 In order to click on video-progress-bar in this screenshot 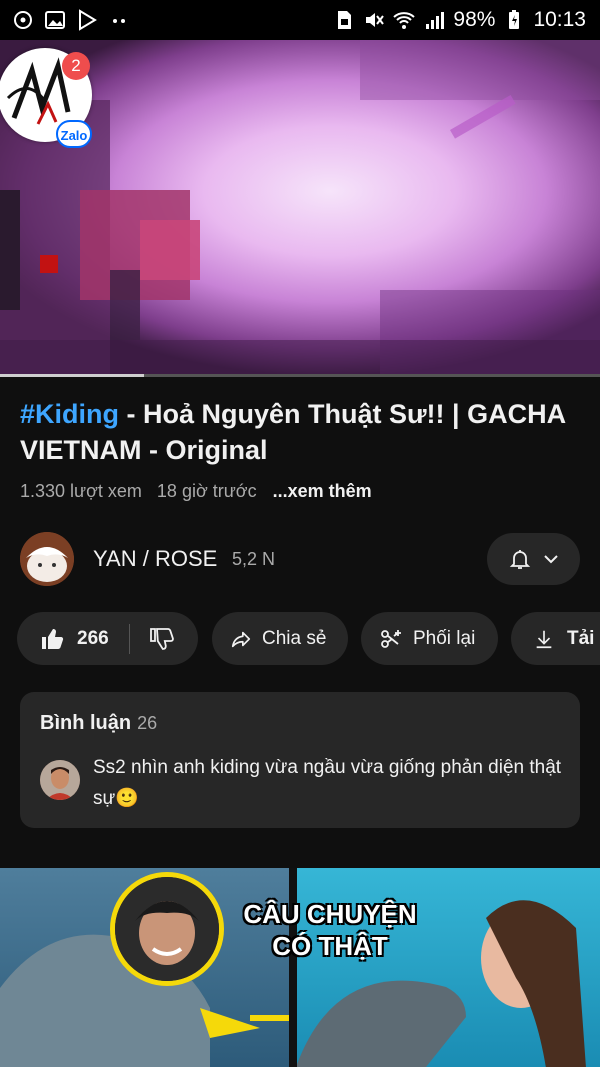, I will do `click(300, 375)`.